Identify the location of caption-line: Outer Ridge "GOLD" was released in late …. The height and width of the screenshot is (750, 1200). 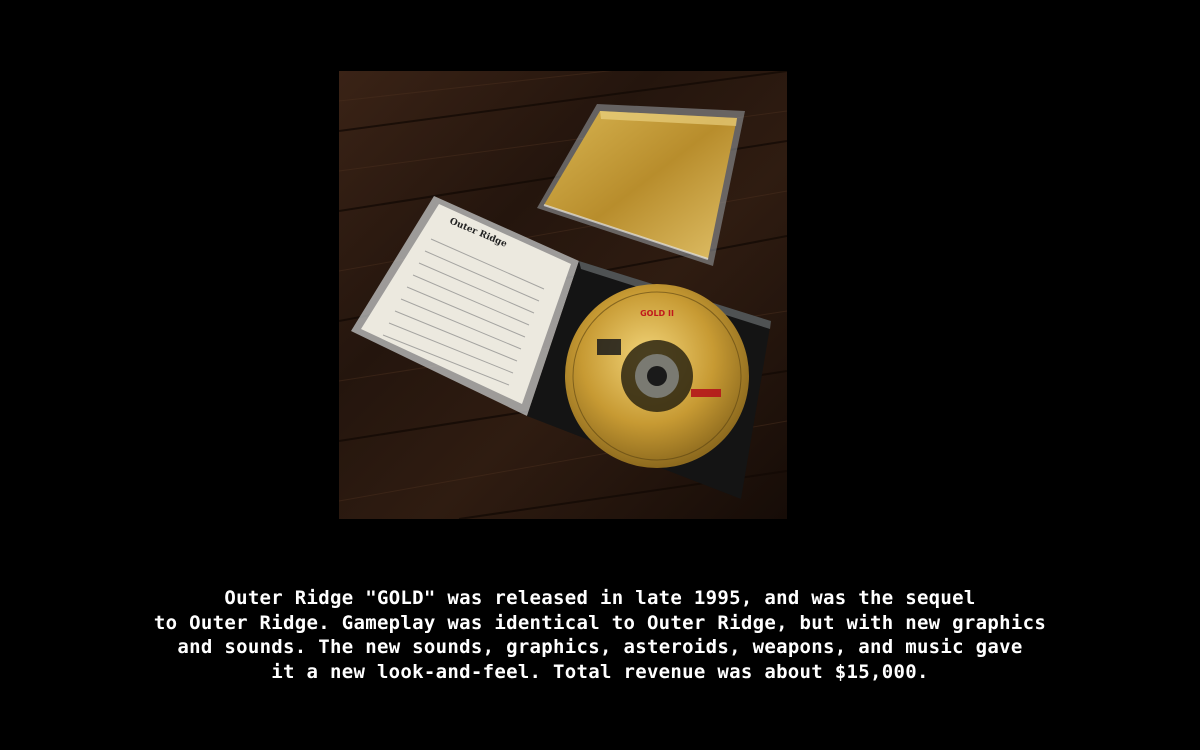
(600, 598).